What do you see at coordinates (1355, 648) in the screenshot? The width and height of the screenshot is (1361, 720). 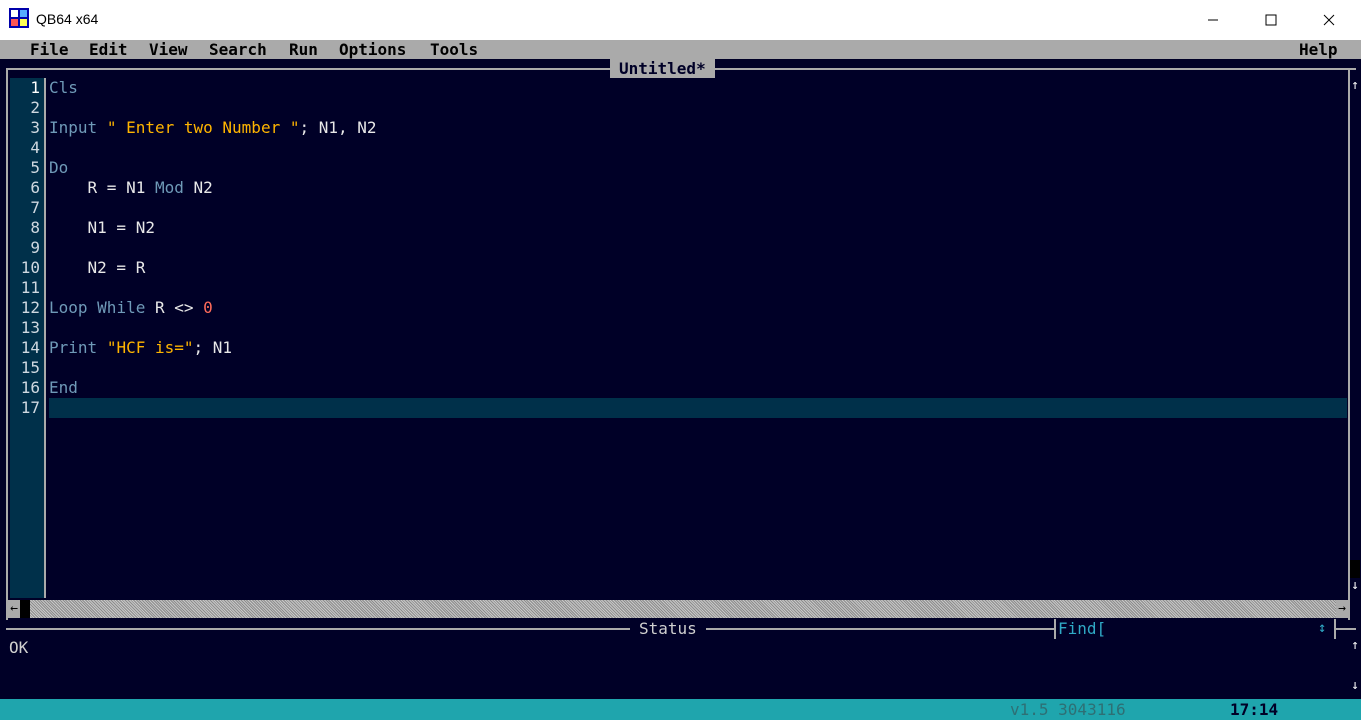 I see `status-scroll-up-arrow-icon: ↑` at bounding box center [1355, 648].